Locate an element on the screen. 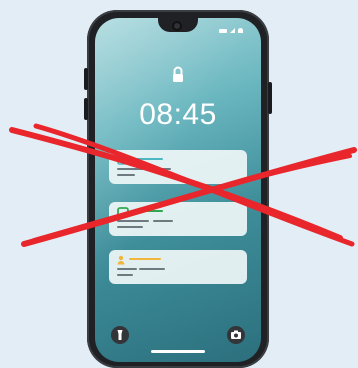  volume-button-up is located at coordinates (86, 79).